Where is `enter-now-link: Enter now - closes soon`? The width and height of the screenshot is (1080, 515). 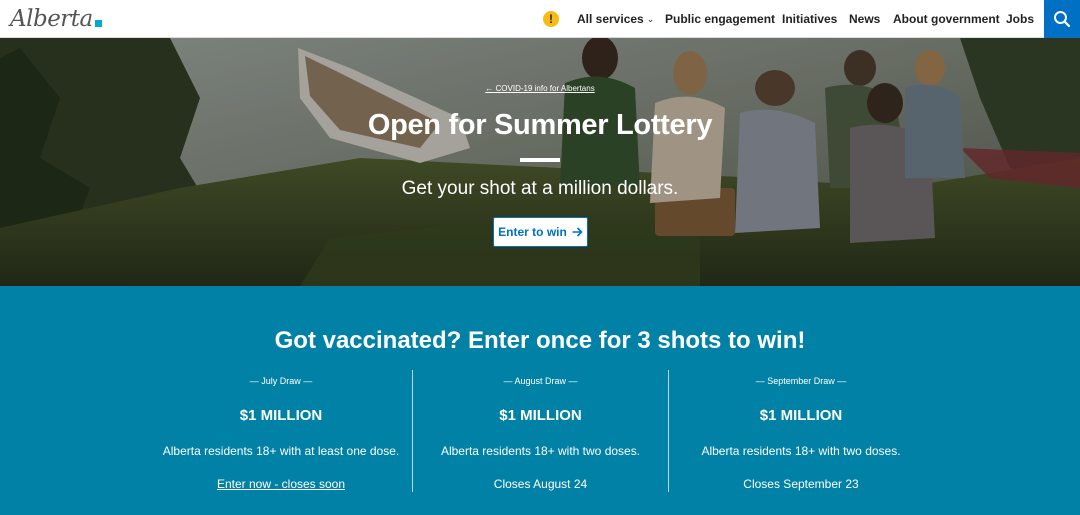
enter-now-link: Enter now - closes soon is located at coordinates (281, 484).